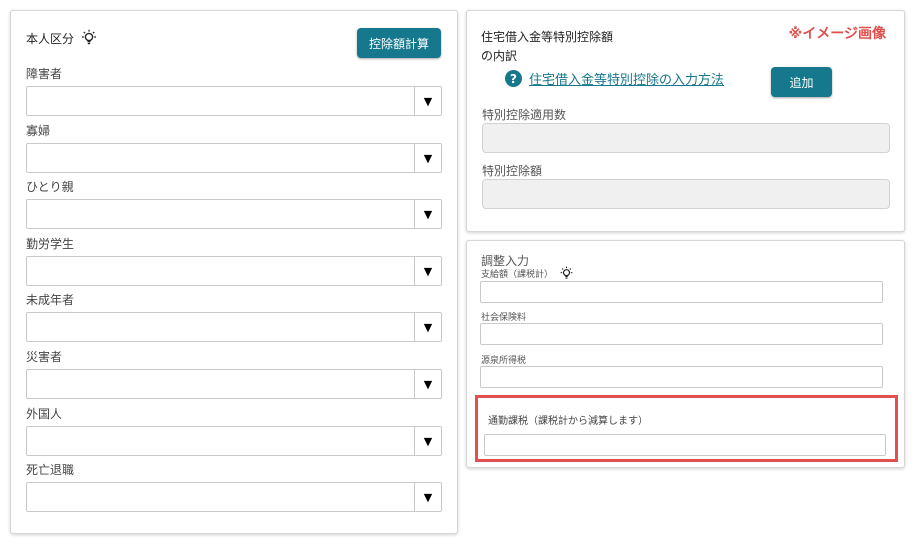  What do you see at coordinates (38, 131) in the screenshot?
I see `field-label: 寡婦` at bounding box center [38, 131].